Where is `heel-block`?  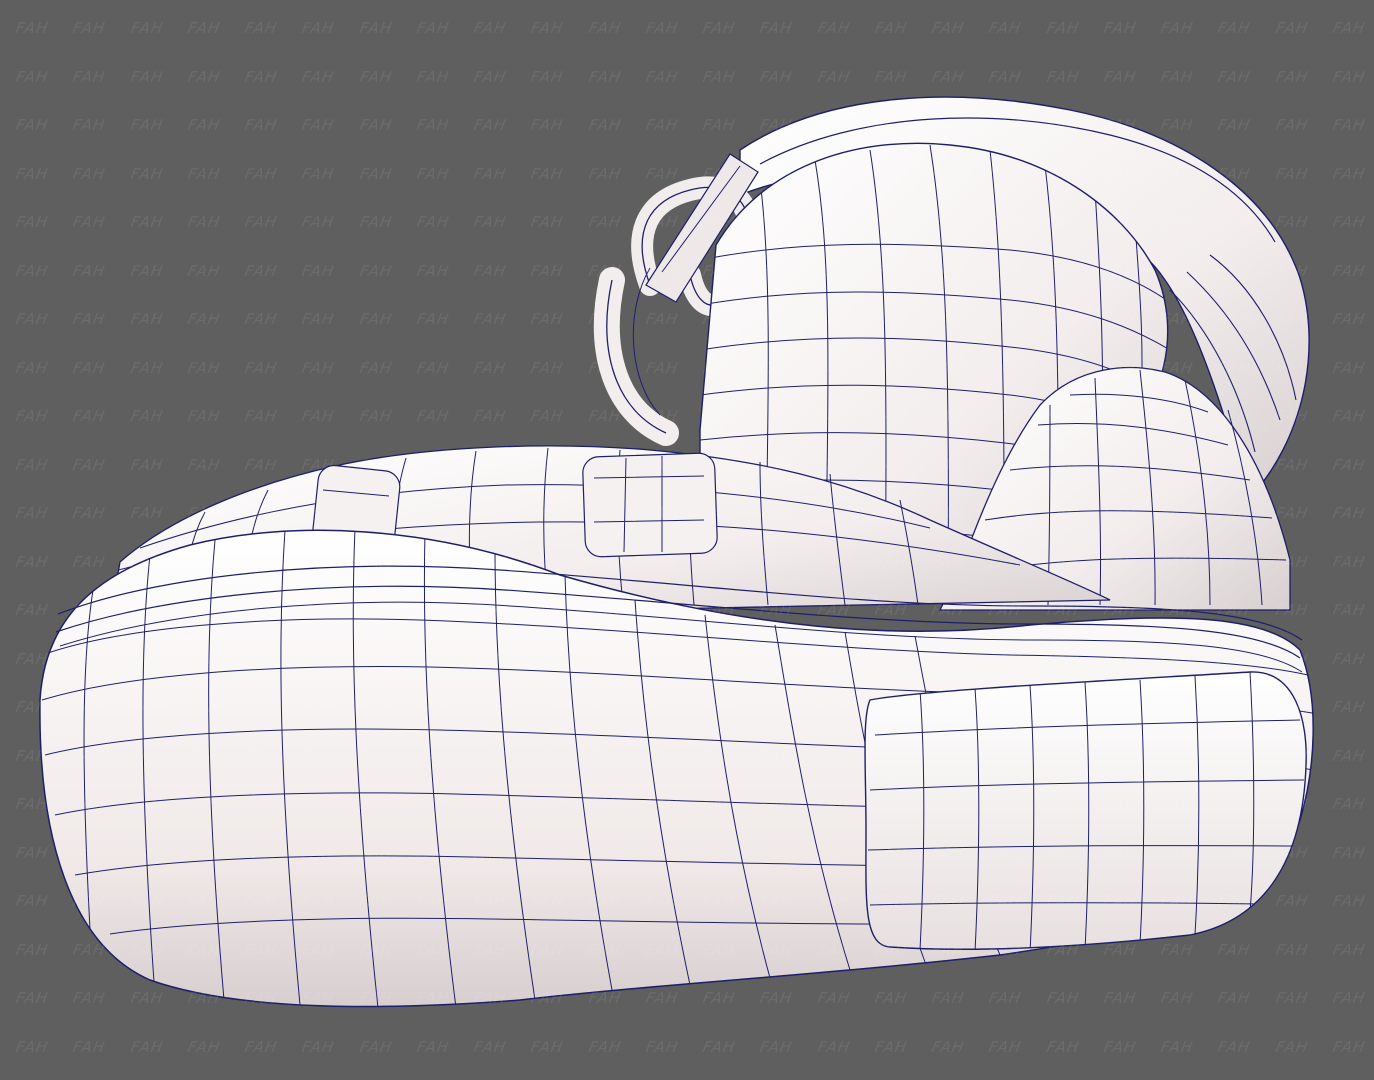 heel-block is located at coordinates (1085, 810).